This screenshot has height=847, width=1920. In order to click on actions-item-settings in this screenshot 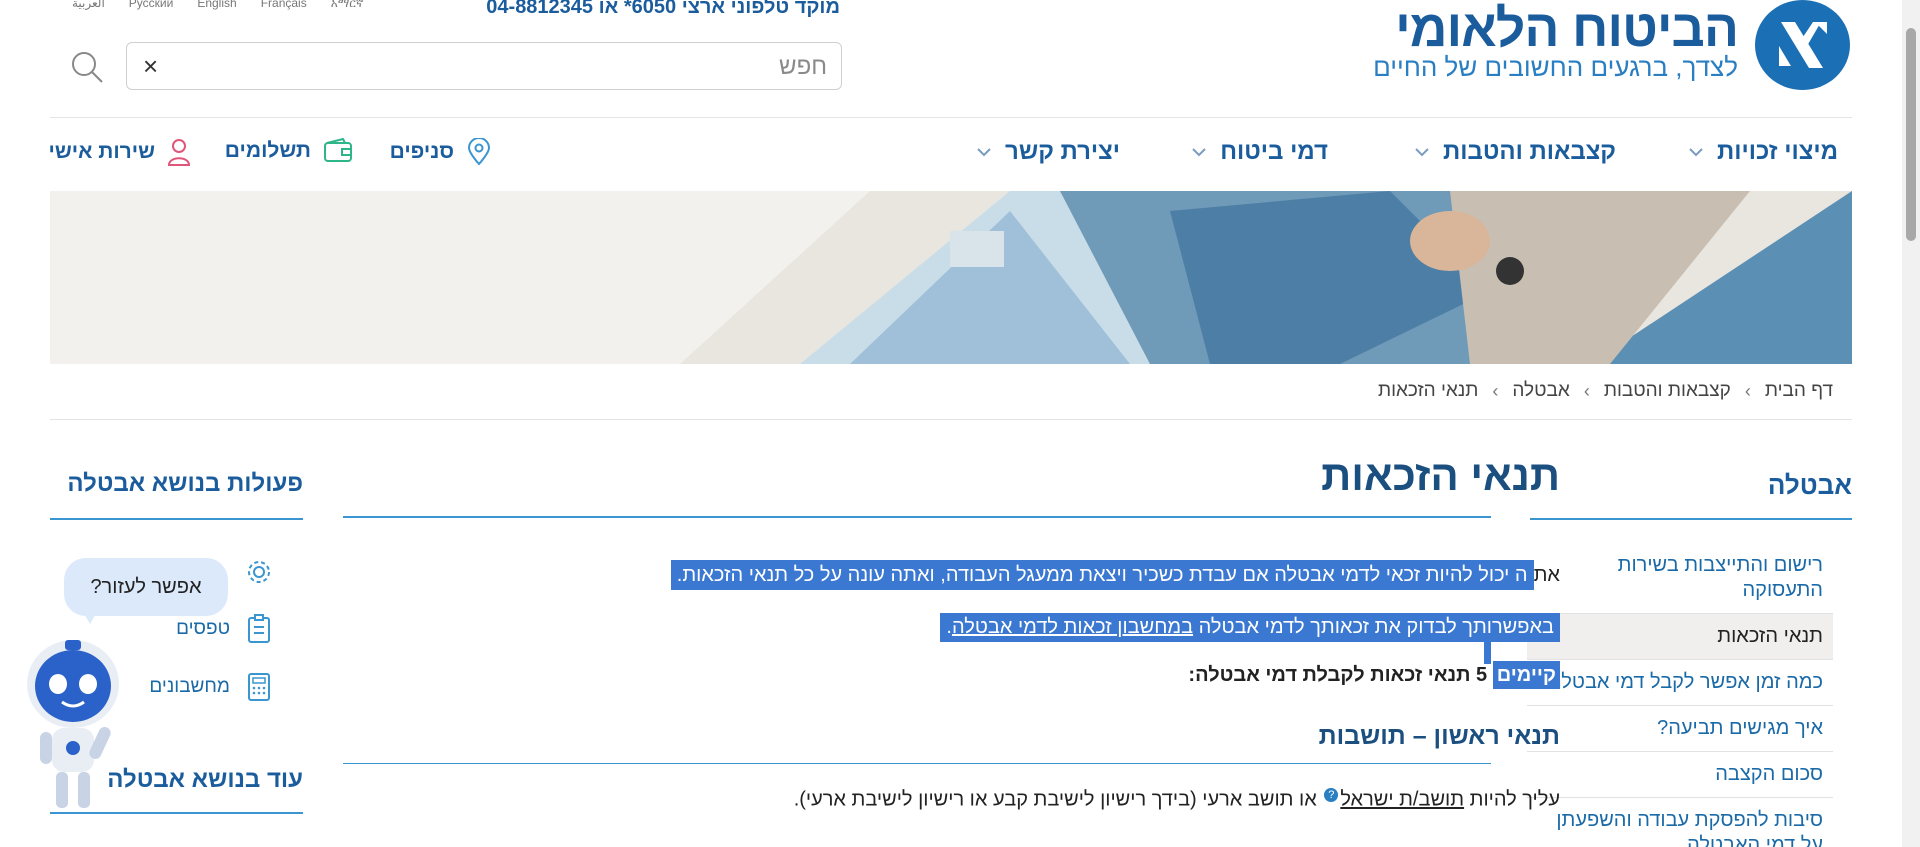, I will do `click(251, 572)`.